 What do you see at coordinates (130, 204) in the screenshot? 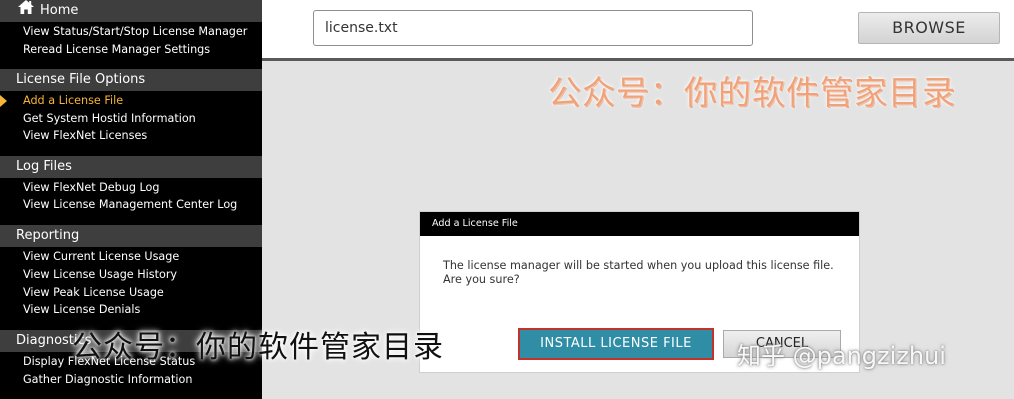
I see `sidebar-item-lmc-log: View License Management Center Log` at bounding box center [130, 204].